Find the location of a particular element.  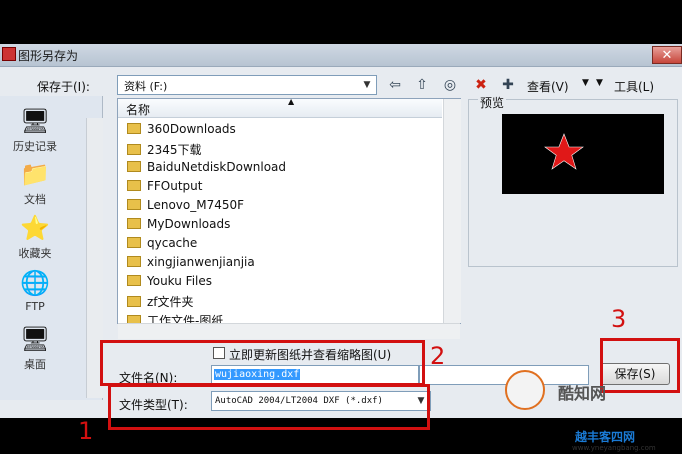

file-list-horizontal-scrollbar is located at coordinates (289, 331).